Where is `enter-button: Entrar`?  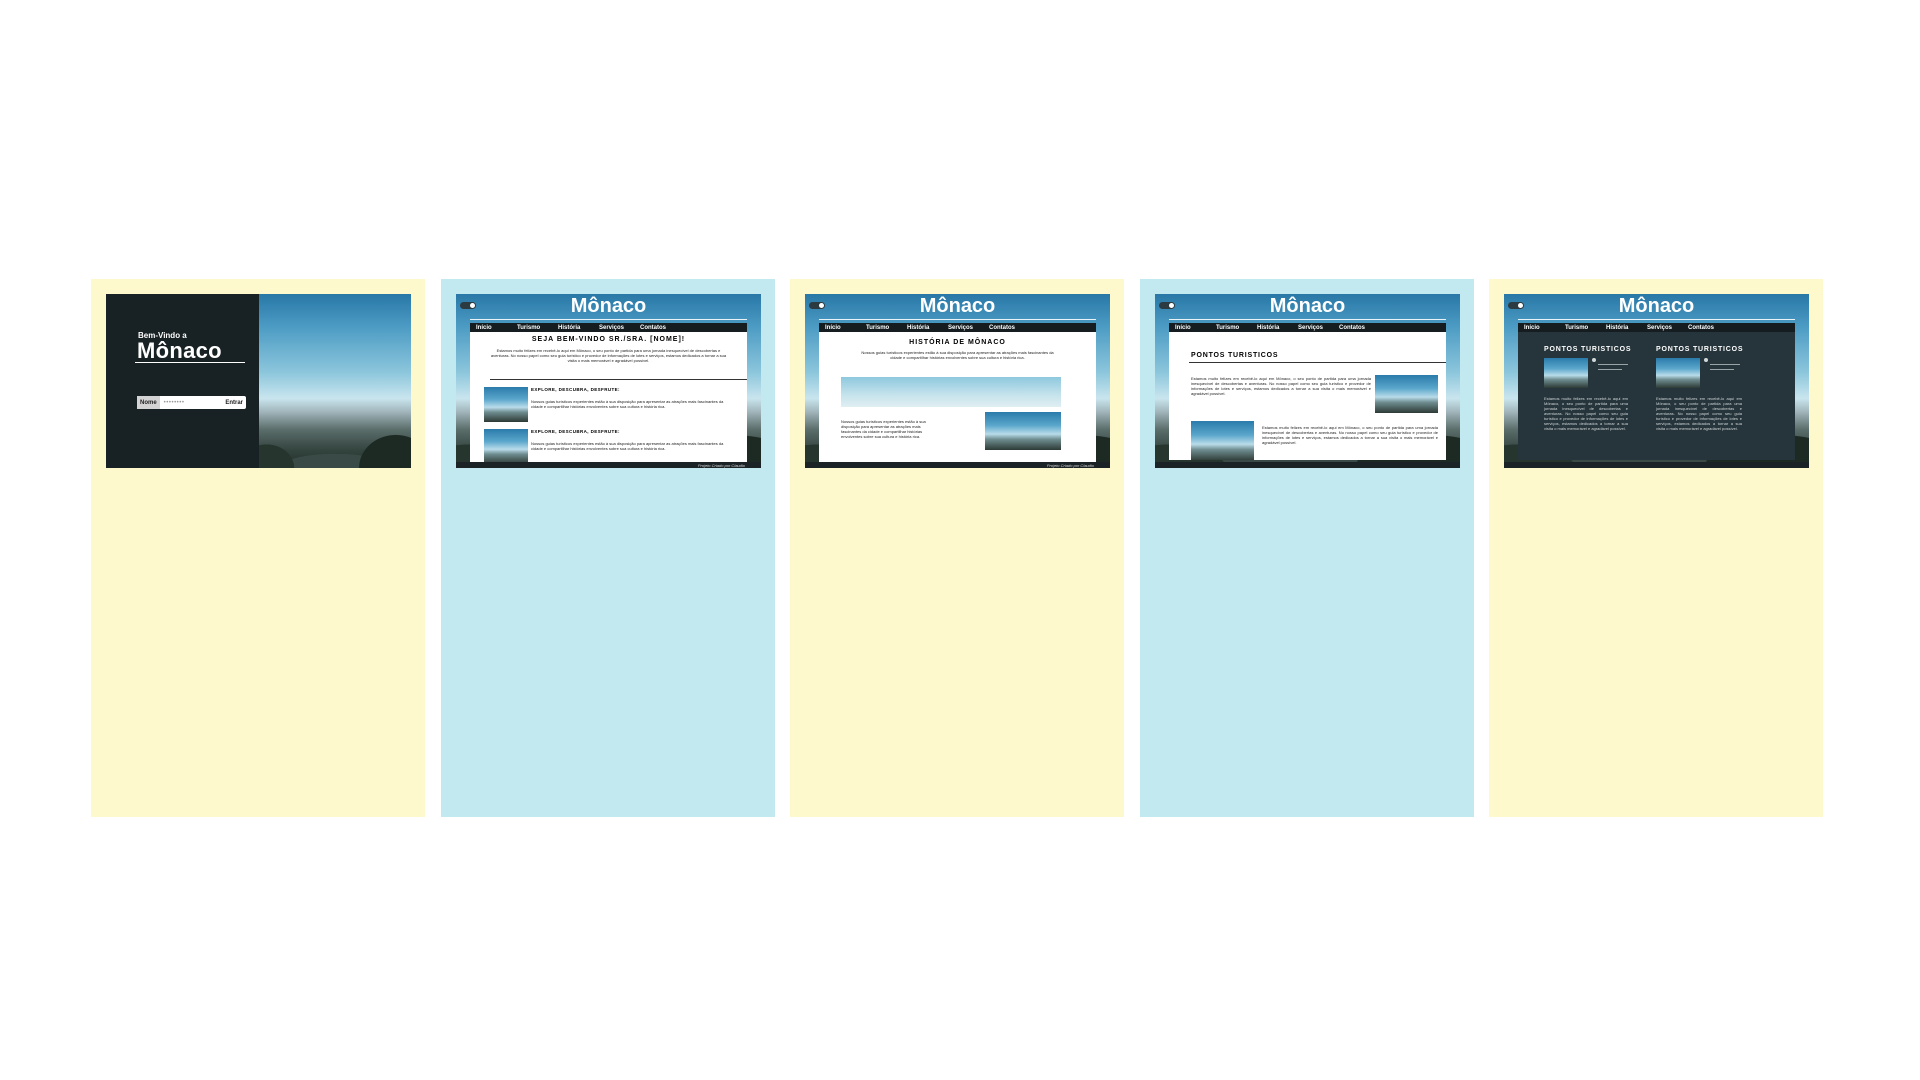
enter-button: Entrar is located at coordinates (234, 403).